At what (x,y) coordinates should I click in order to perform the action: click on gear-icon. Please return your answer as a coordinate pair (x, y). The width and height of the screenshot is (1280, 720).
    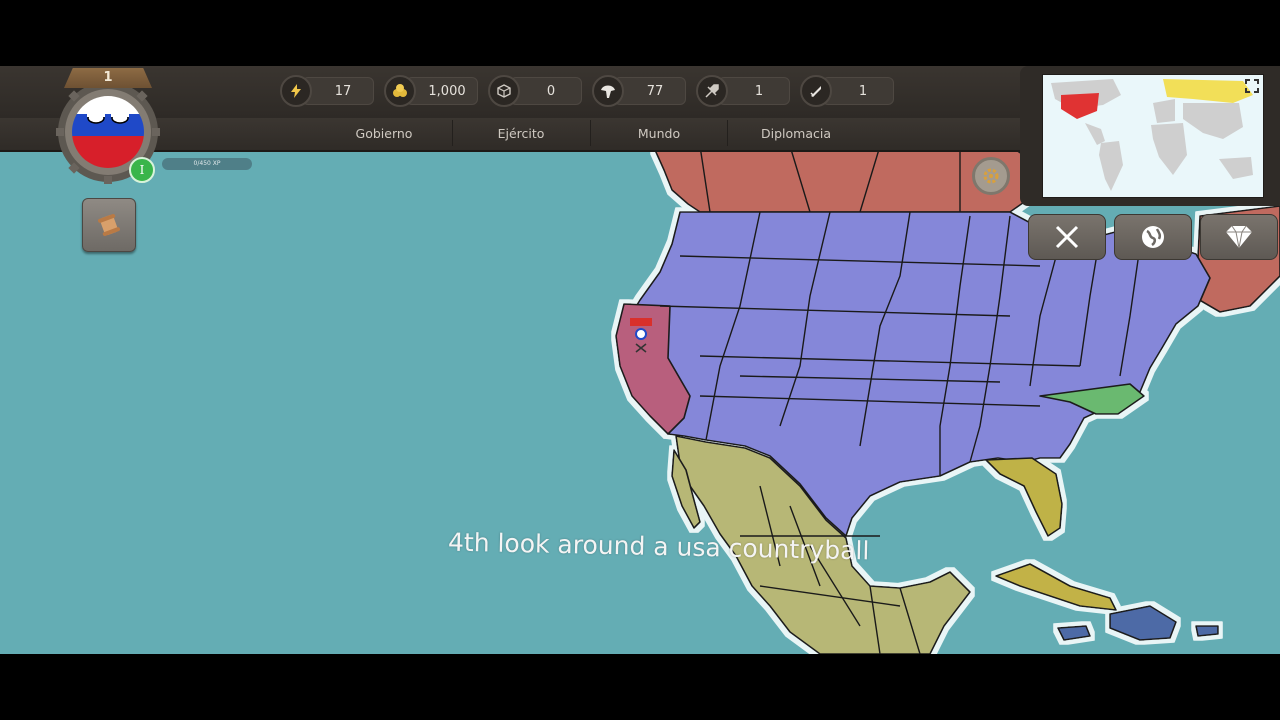
    Looking at the image, I should click on (991, 176).